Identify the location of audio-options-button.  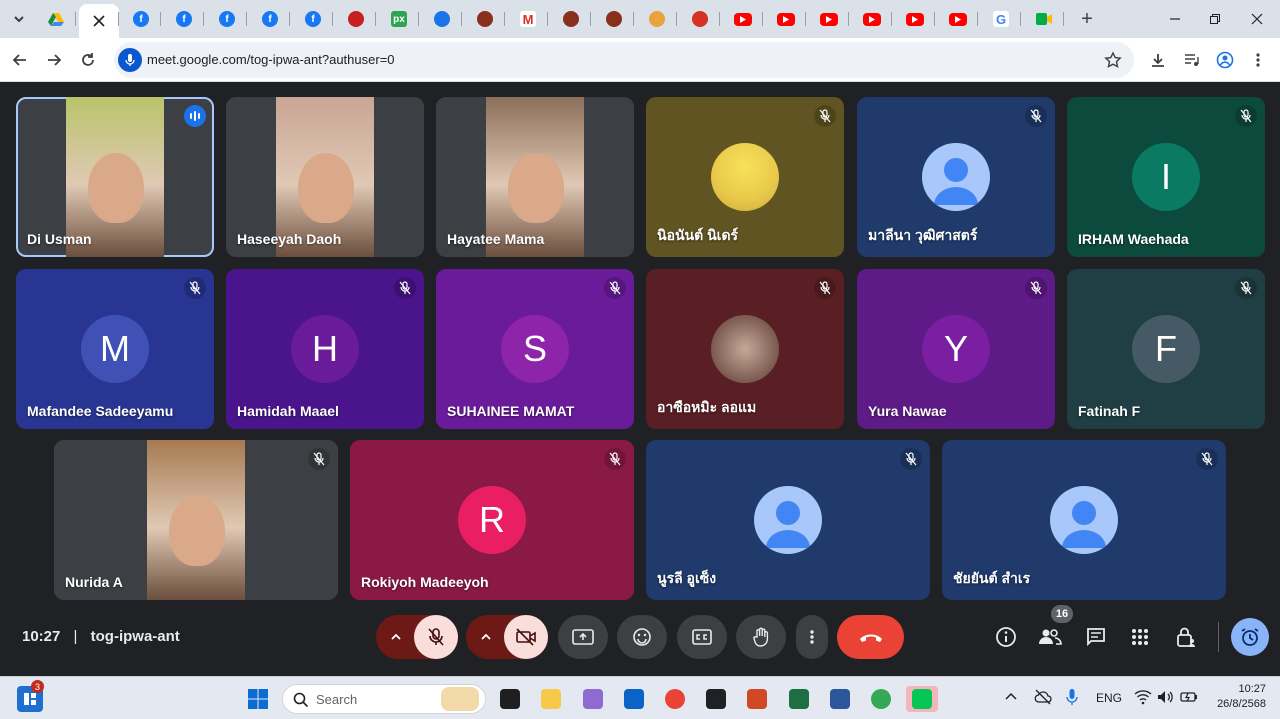
(396, 637).